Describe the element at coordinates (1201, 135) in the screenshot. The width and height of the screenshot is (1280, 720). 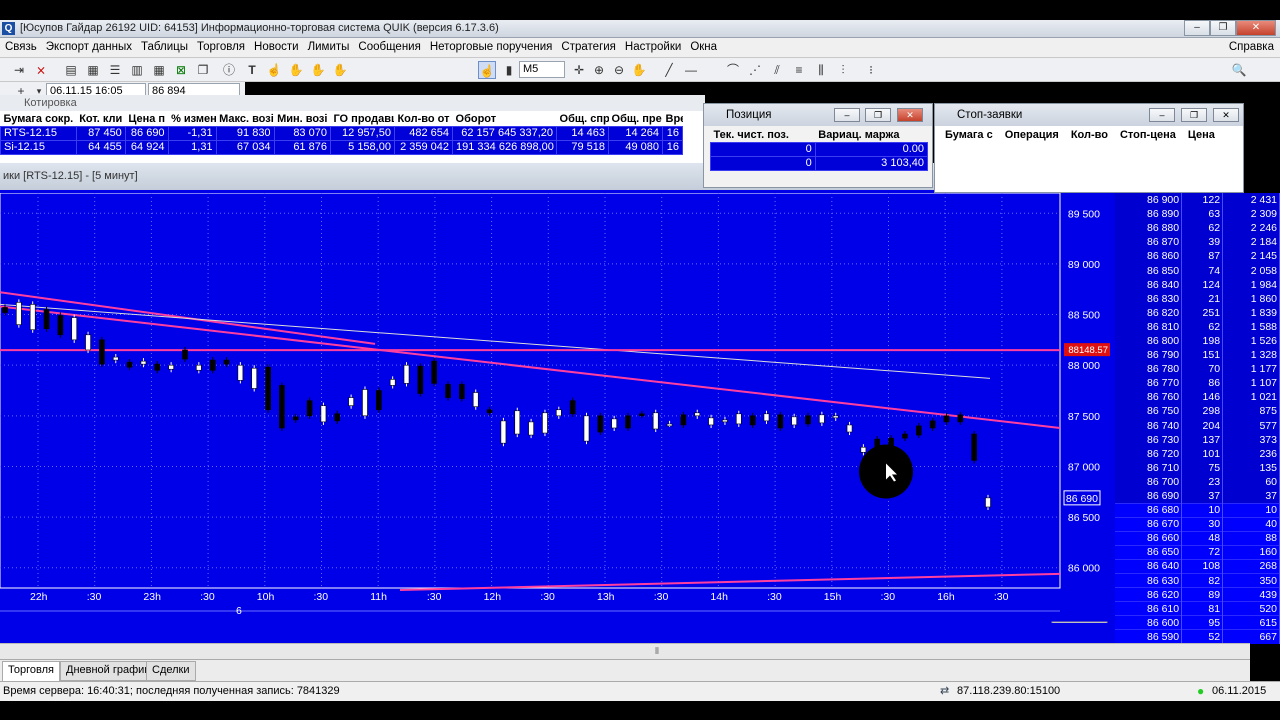
I see `stop-col-header: Цена` at that location.